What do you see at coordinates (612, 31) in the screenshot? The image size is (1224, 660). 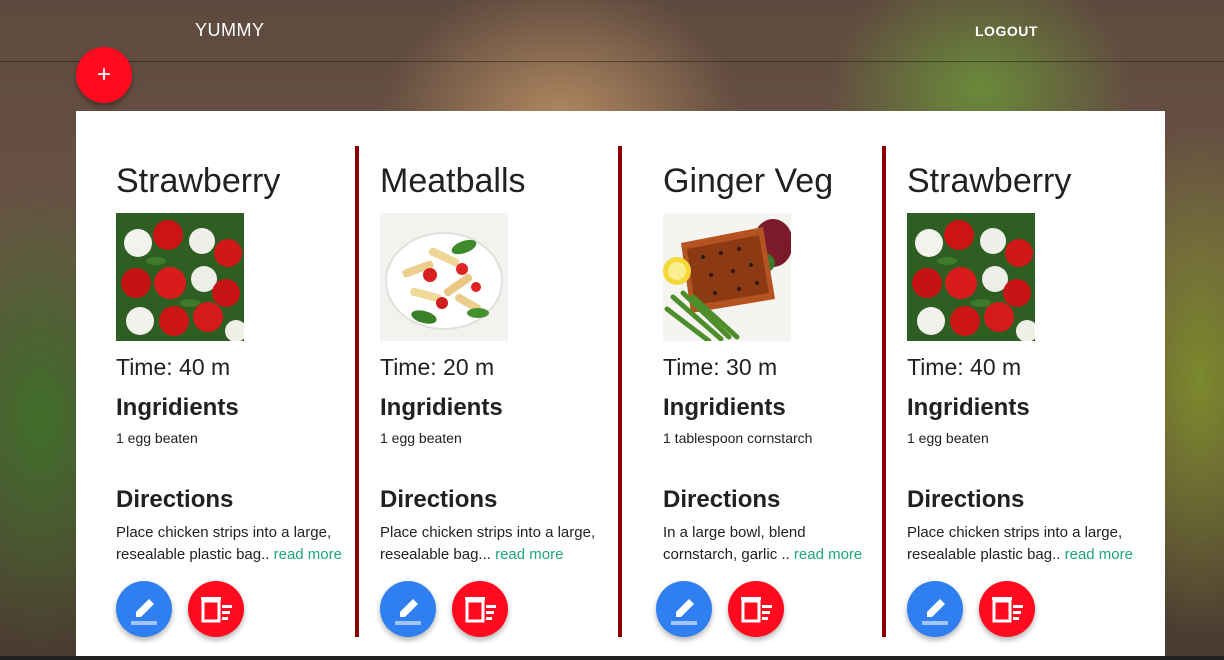 I see `top-navbar: YUMMY LOGOUT` at bounding box center [612, 31].